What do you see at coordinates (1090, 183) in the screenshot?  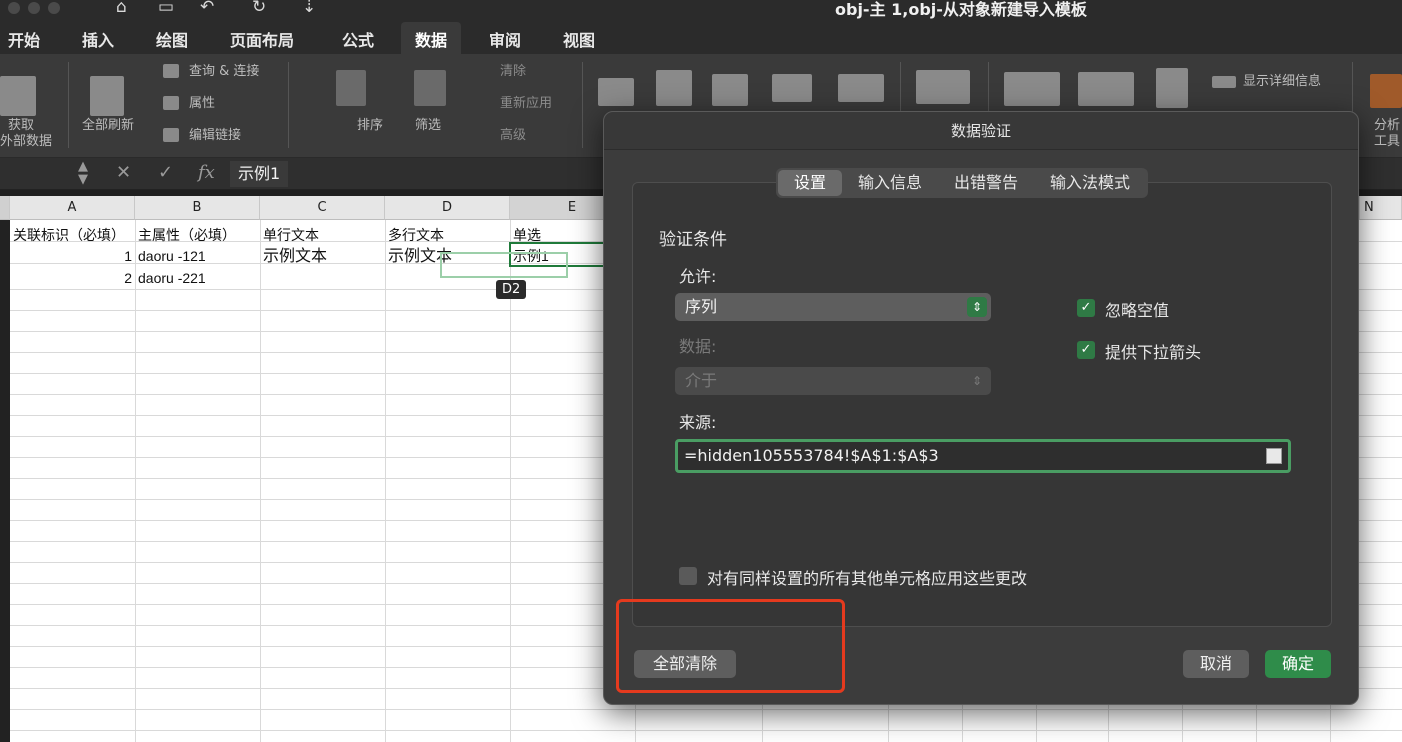 I see `tab-ime-mode: 输入法模式` at bounding box center [1090, 183].